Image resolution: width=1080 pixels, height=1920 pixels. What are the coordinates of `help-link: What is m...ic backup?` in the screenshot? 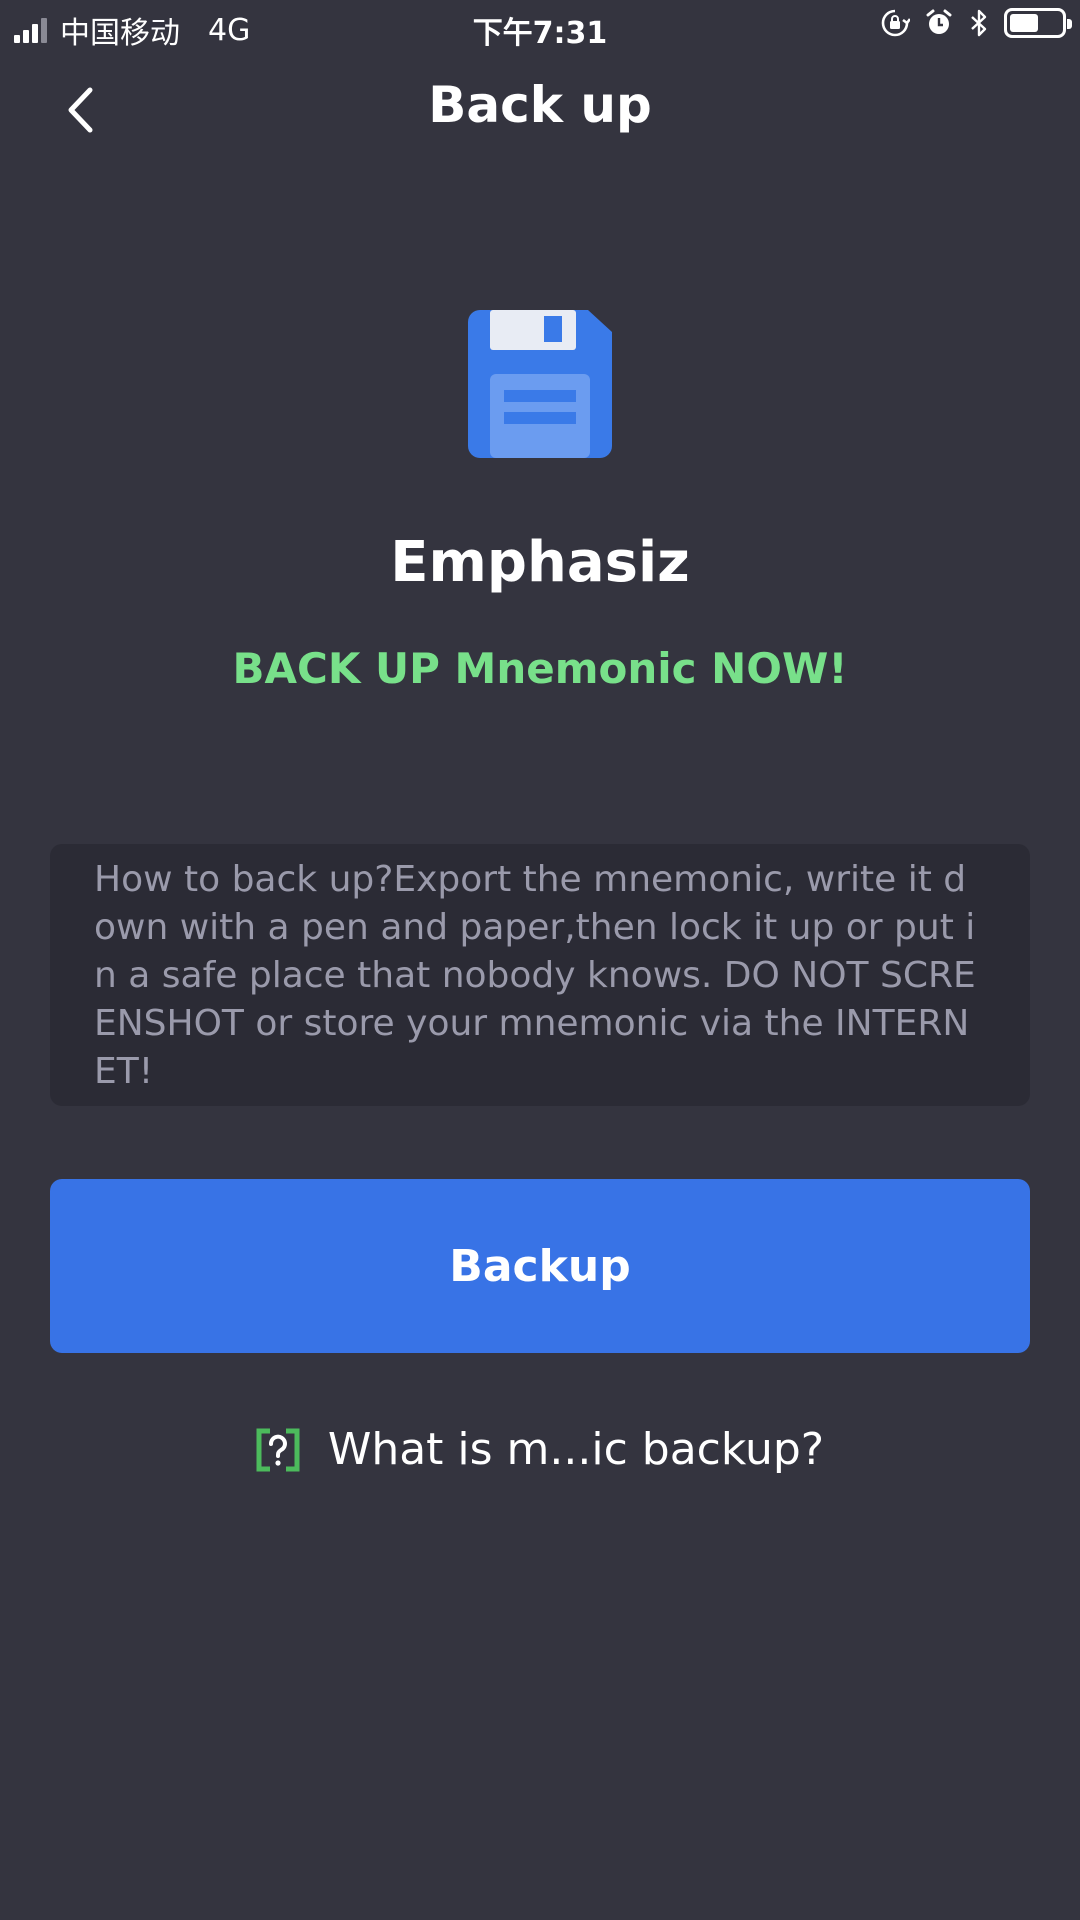 It's located at (540, 1449).